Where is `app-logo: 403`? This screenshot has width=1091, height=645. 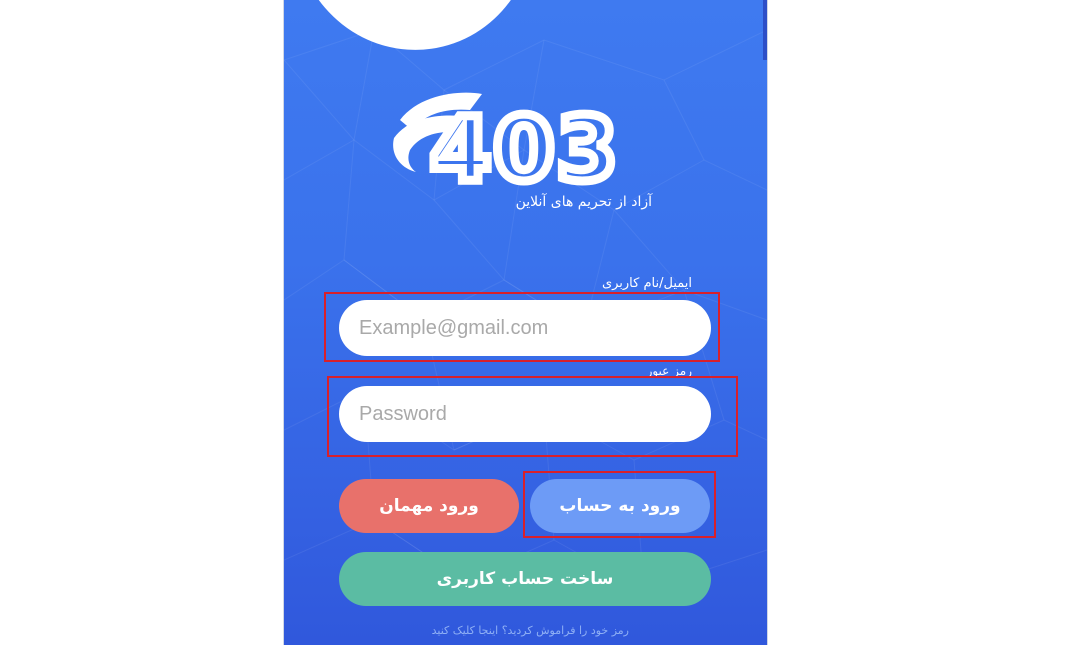
app-logo: 403 is located at coordinates (507, 140).